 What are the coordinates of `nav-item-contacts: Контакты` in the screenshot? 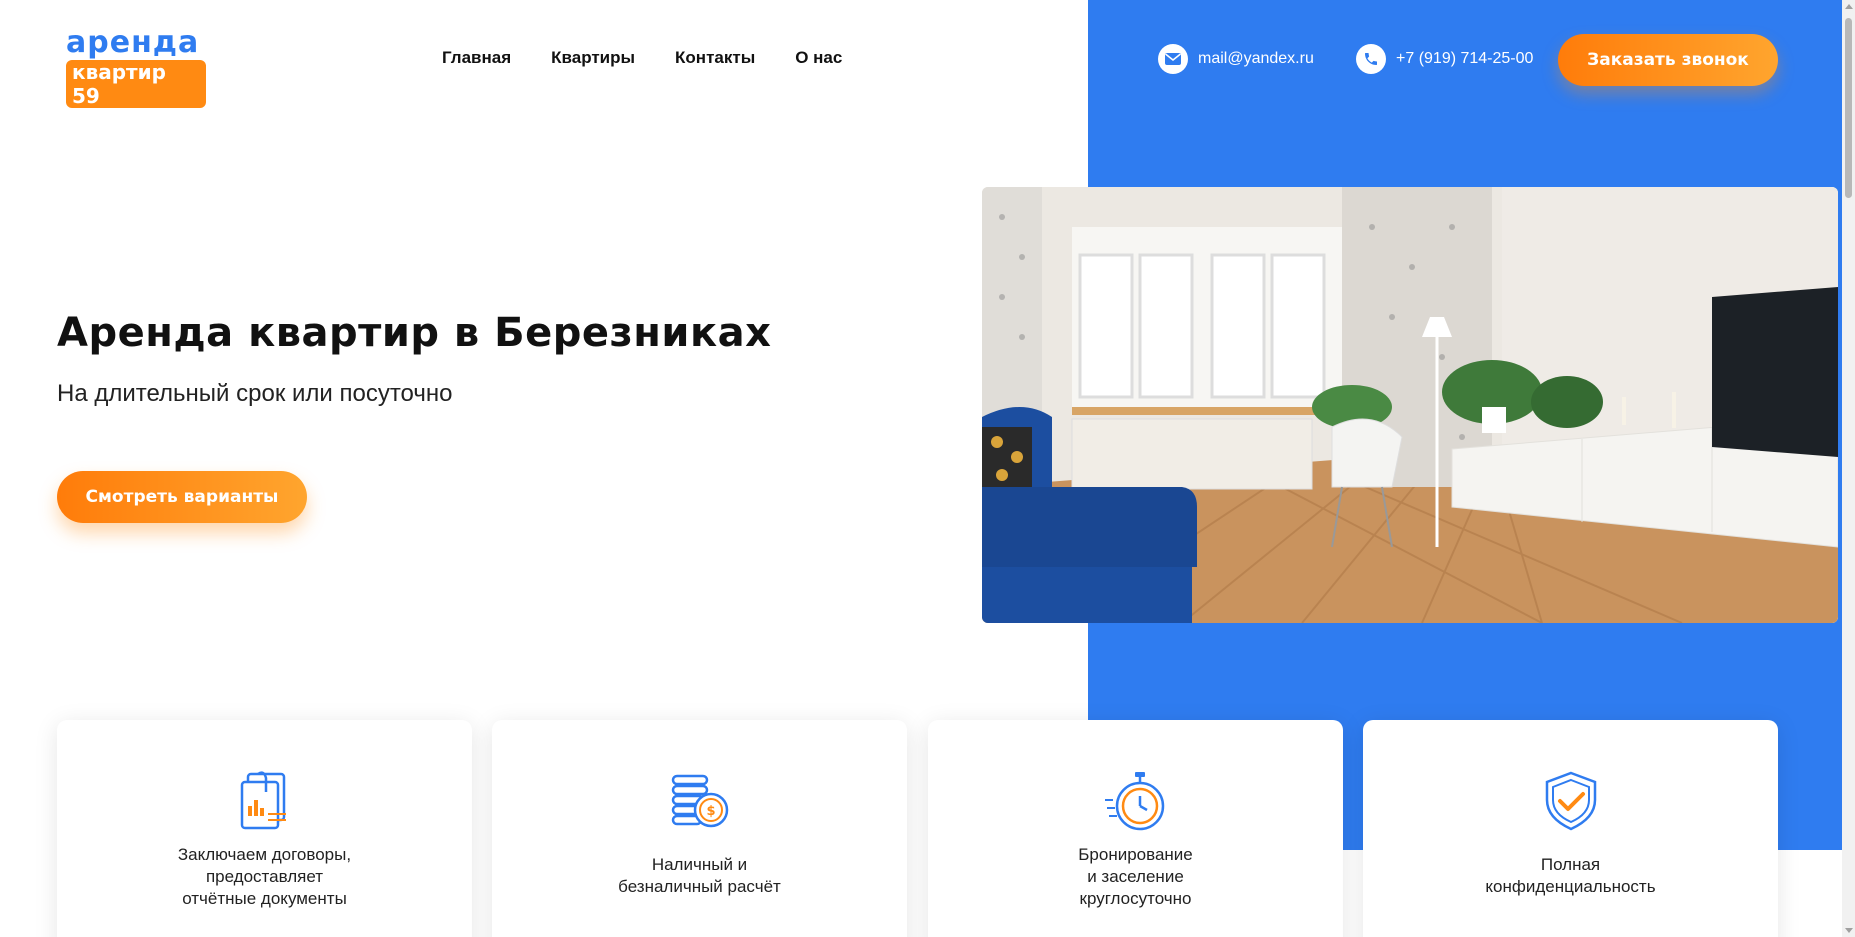 It's located at (715, 58).